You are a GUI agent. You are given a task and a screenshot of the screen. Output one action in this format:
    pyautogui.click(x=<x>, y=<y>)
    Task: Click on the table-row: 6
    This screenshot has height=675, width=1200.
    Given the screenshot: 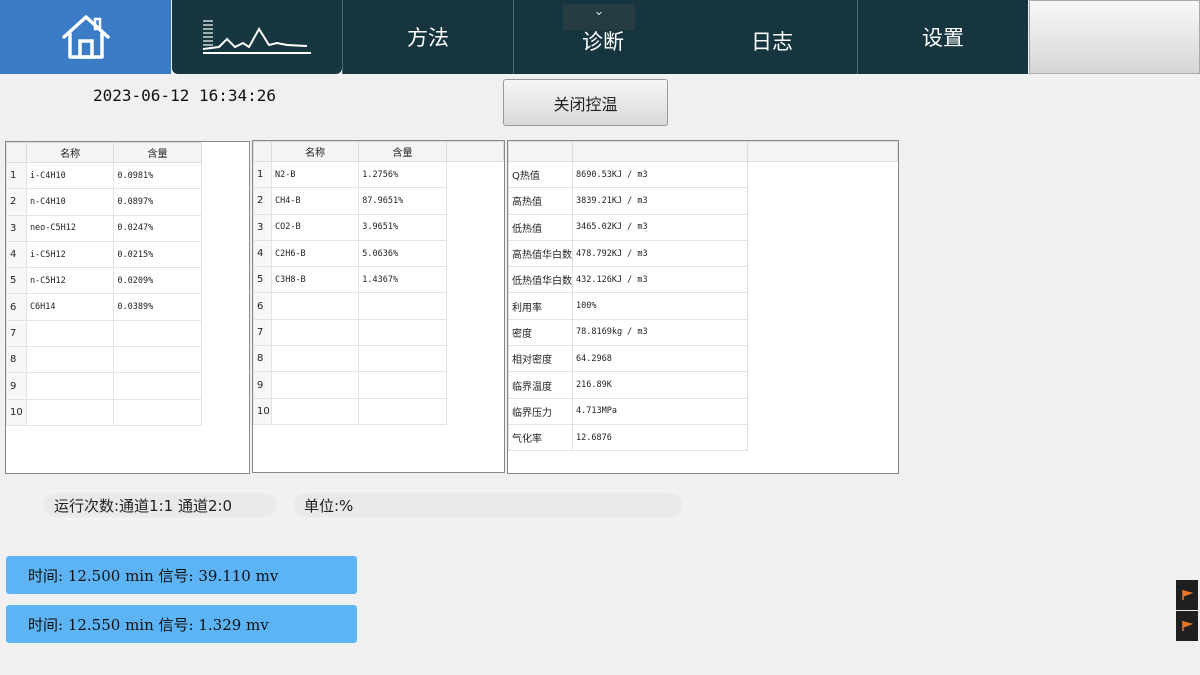 What is the action you would take?
    pyautogui.click(x=378, y=306)
    